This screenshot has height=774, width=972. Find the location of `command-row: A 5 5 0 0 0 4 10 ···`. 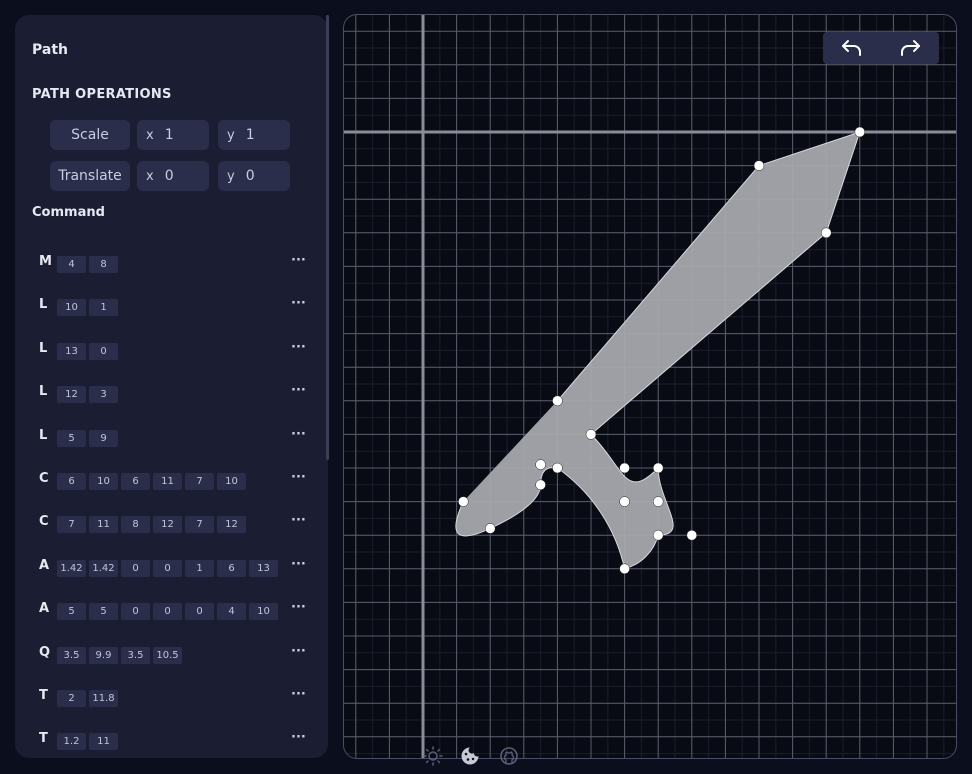

command-row: A 5 5 0 0 0 4 10 ··· is located at coordinates (171, 611).